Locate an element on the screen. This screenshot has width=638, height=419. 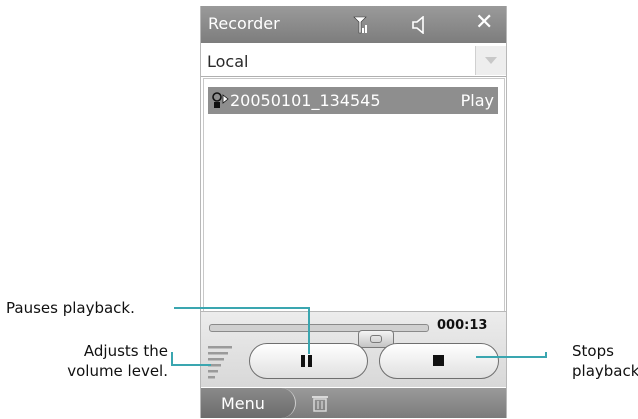
list-item: 20050101_134545 Play is located at coordinates (353, 100).